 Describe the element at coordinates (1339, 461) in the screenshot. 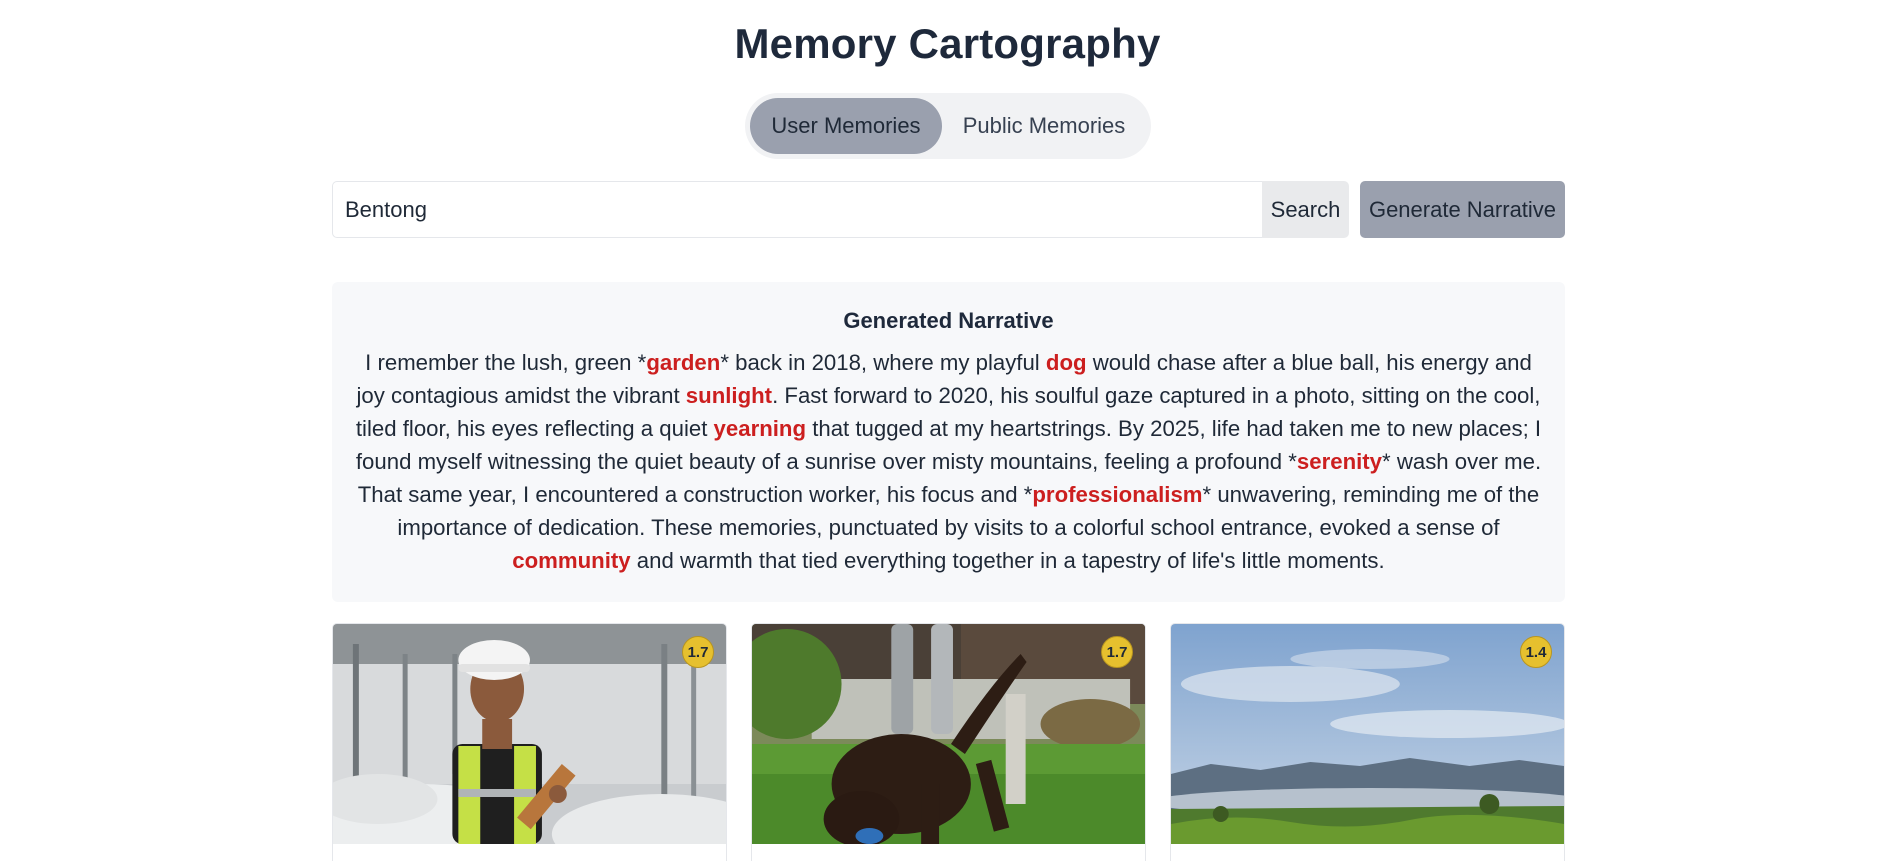

I see `narrative-keyword: serenity` at that location.